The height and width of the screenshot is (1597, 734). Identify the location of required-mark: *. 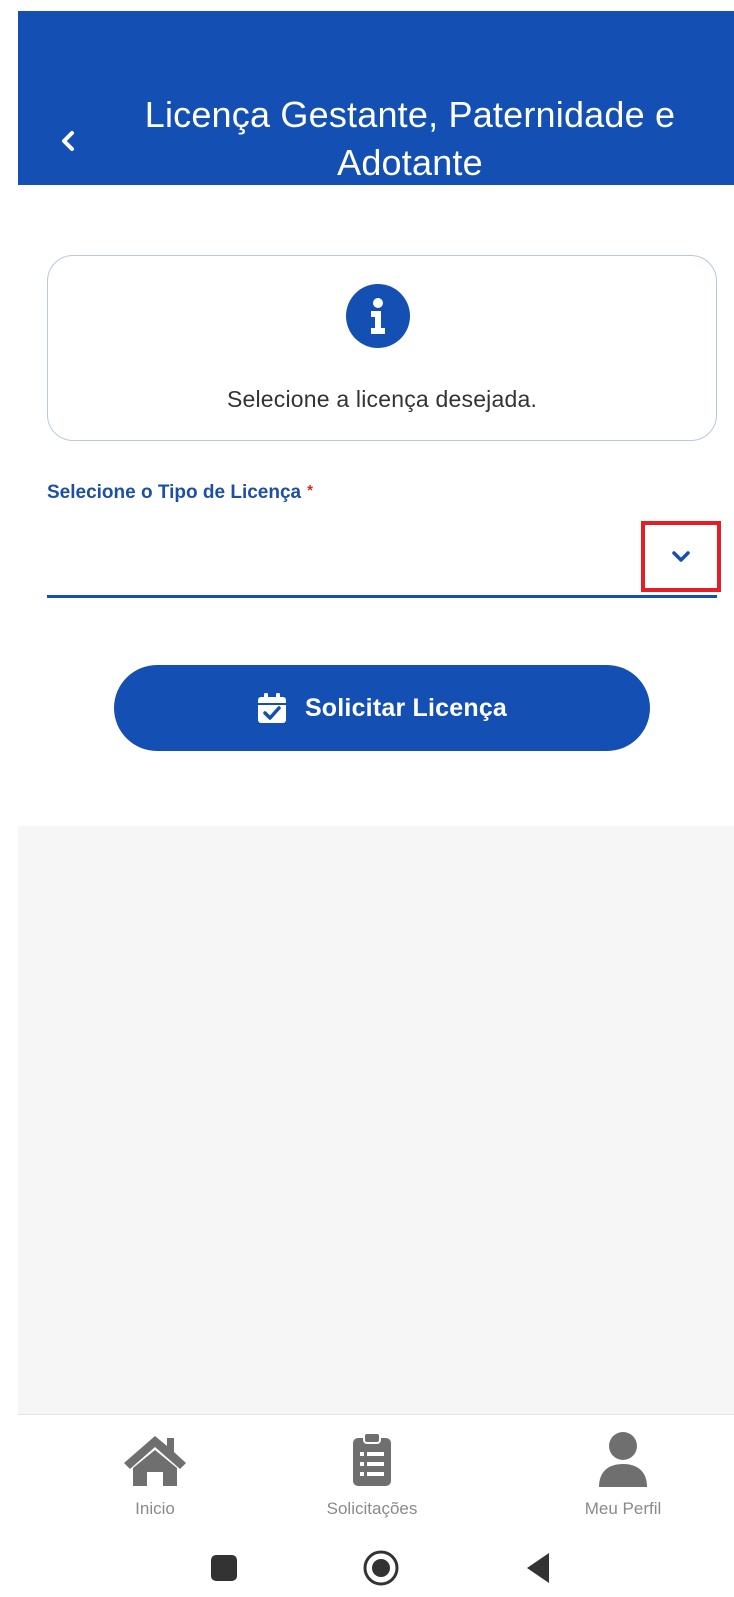
(310, 490).